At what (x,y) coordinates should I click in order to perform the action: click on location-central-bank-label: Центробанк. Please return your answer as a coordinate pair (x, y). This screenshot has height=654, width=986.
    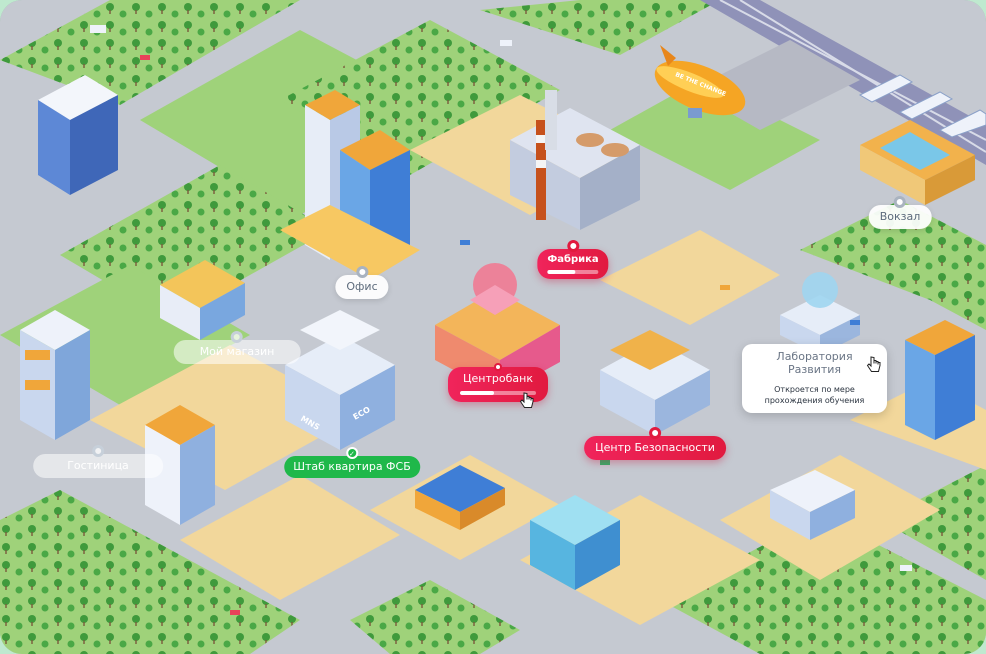
    Looking at the image, I should click on (498, 378).